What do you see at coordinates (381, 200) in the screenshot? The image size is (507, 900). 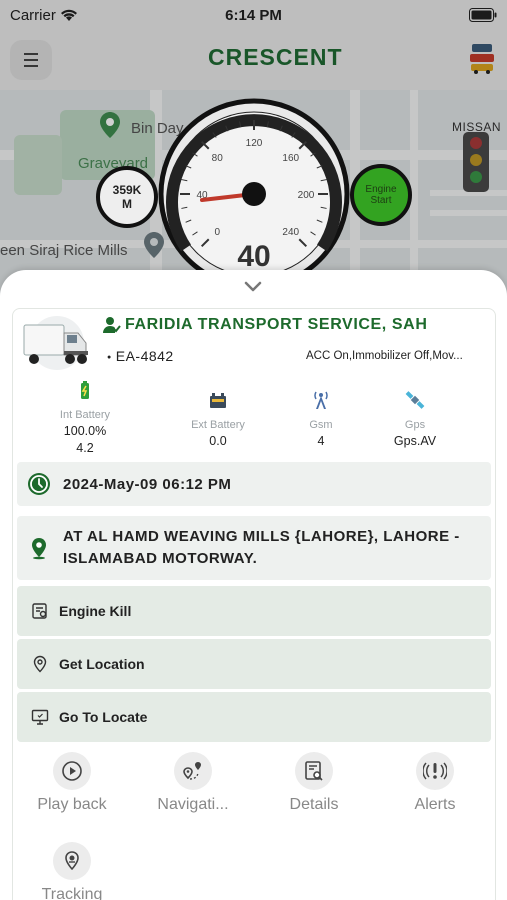 I see `engine-start-line2: Start` at bounding box center [381, 200].